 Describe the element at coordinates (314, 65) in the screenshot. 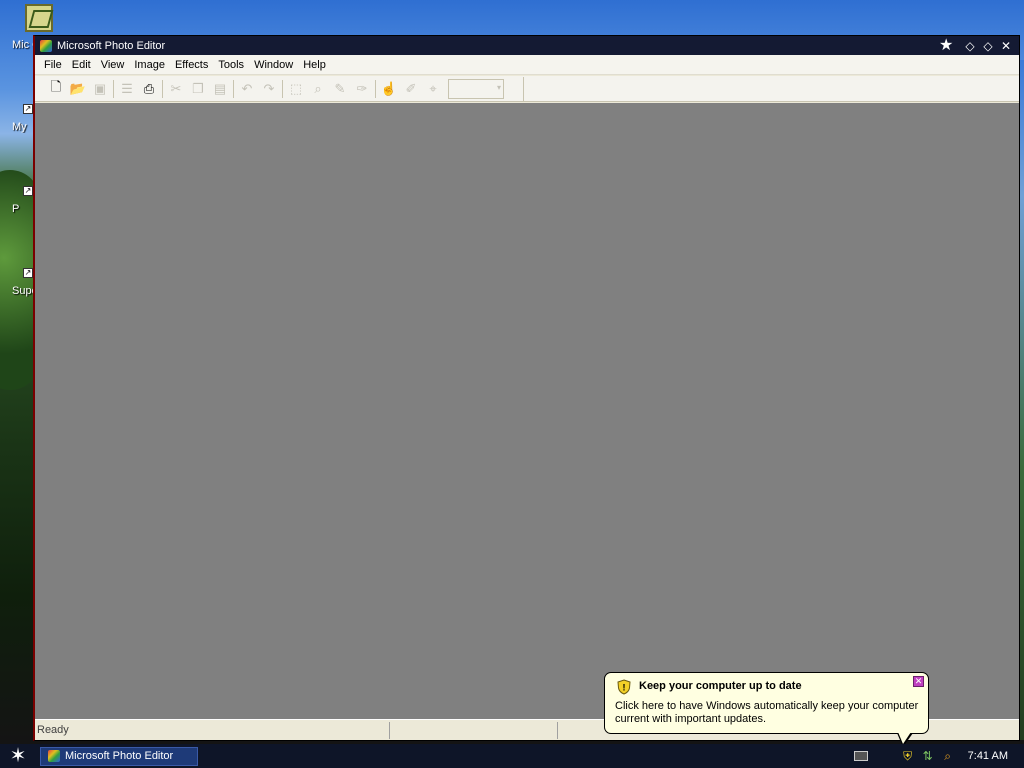

I see `menu-help: Help` at that location.